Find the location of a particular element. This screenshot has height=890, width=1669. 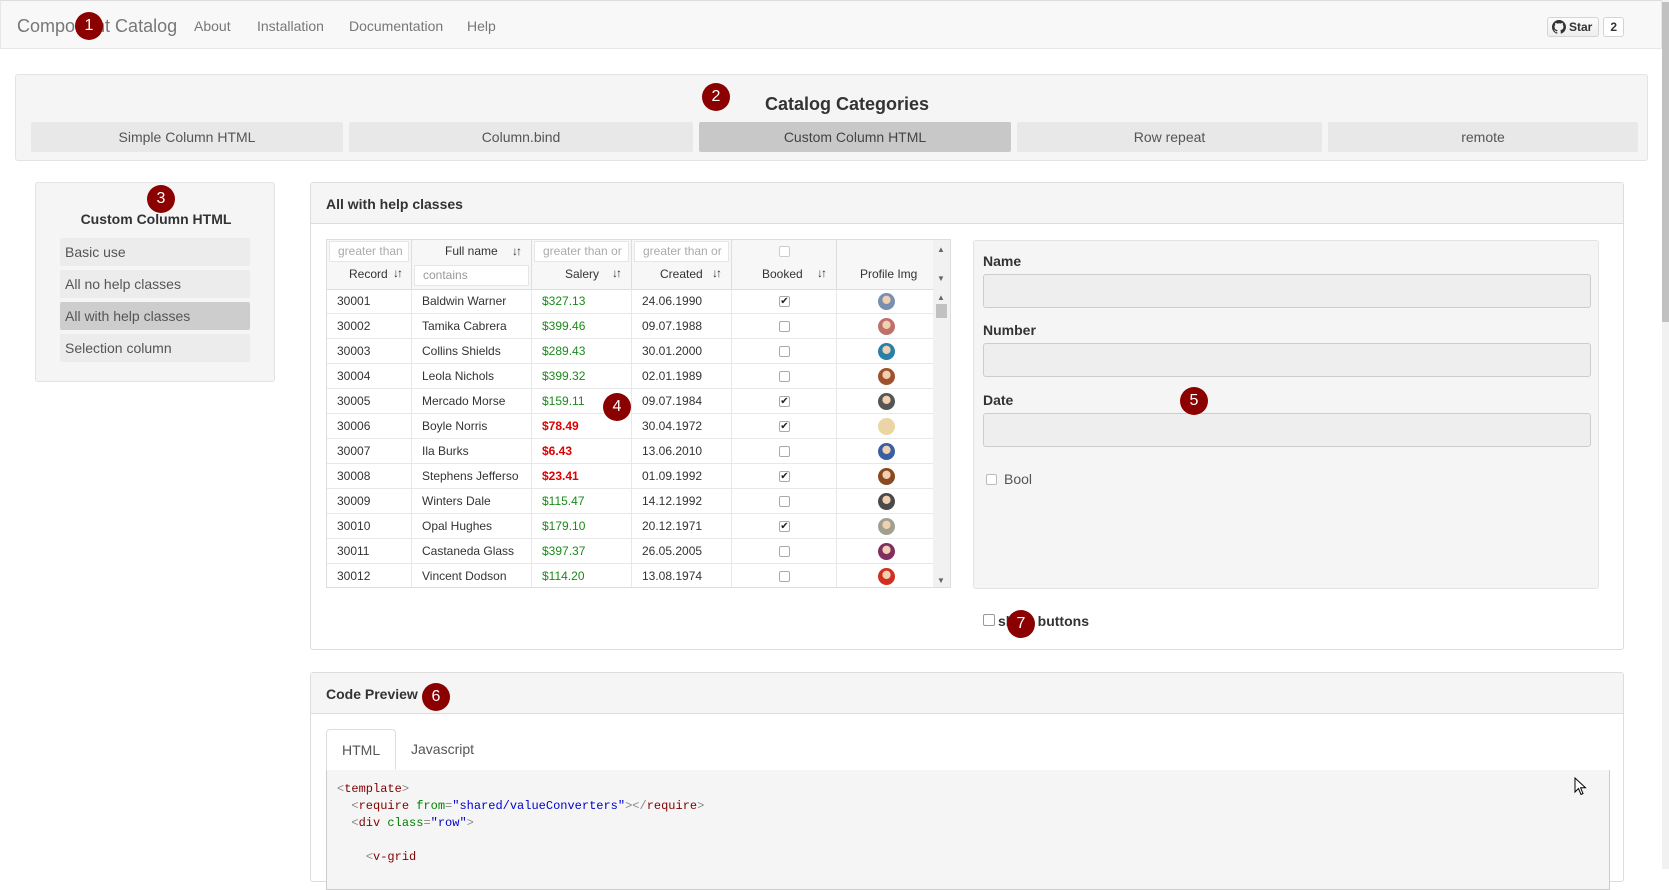

record-sort-icon: ↓↑ is located at coordinates (398, 273).